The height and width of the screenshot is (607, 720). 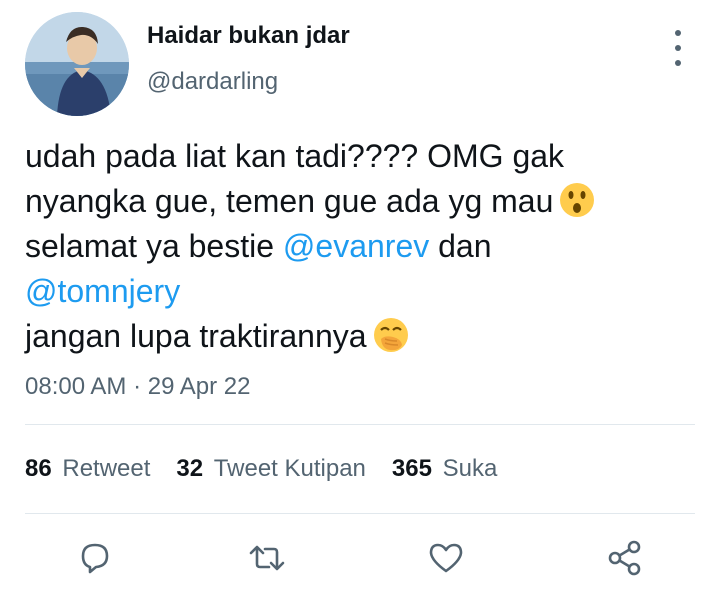 What do you see at coordinates (295, 156) in the screenshot?
I see `tweet-line-1: udah pada liat kan tadi???? OMG gak` at bounding box center [295, 156].